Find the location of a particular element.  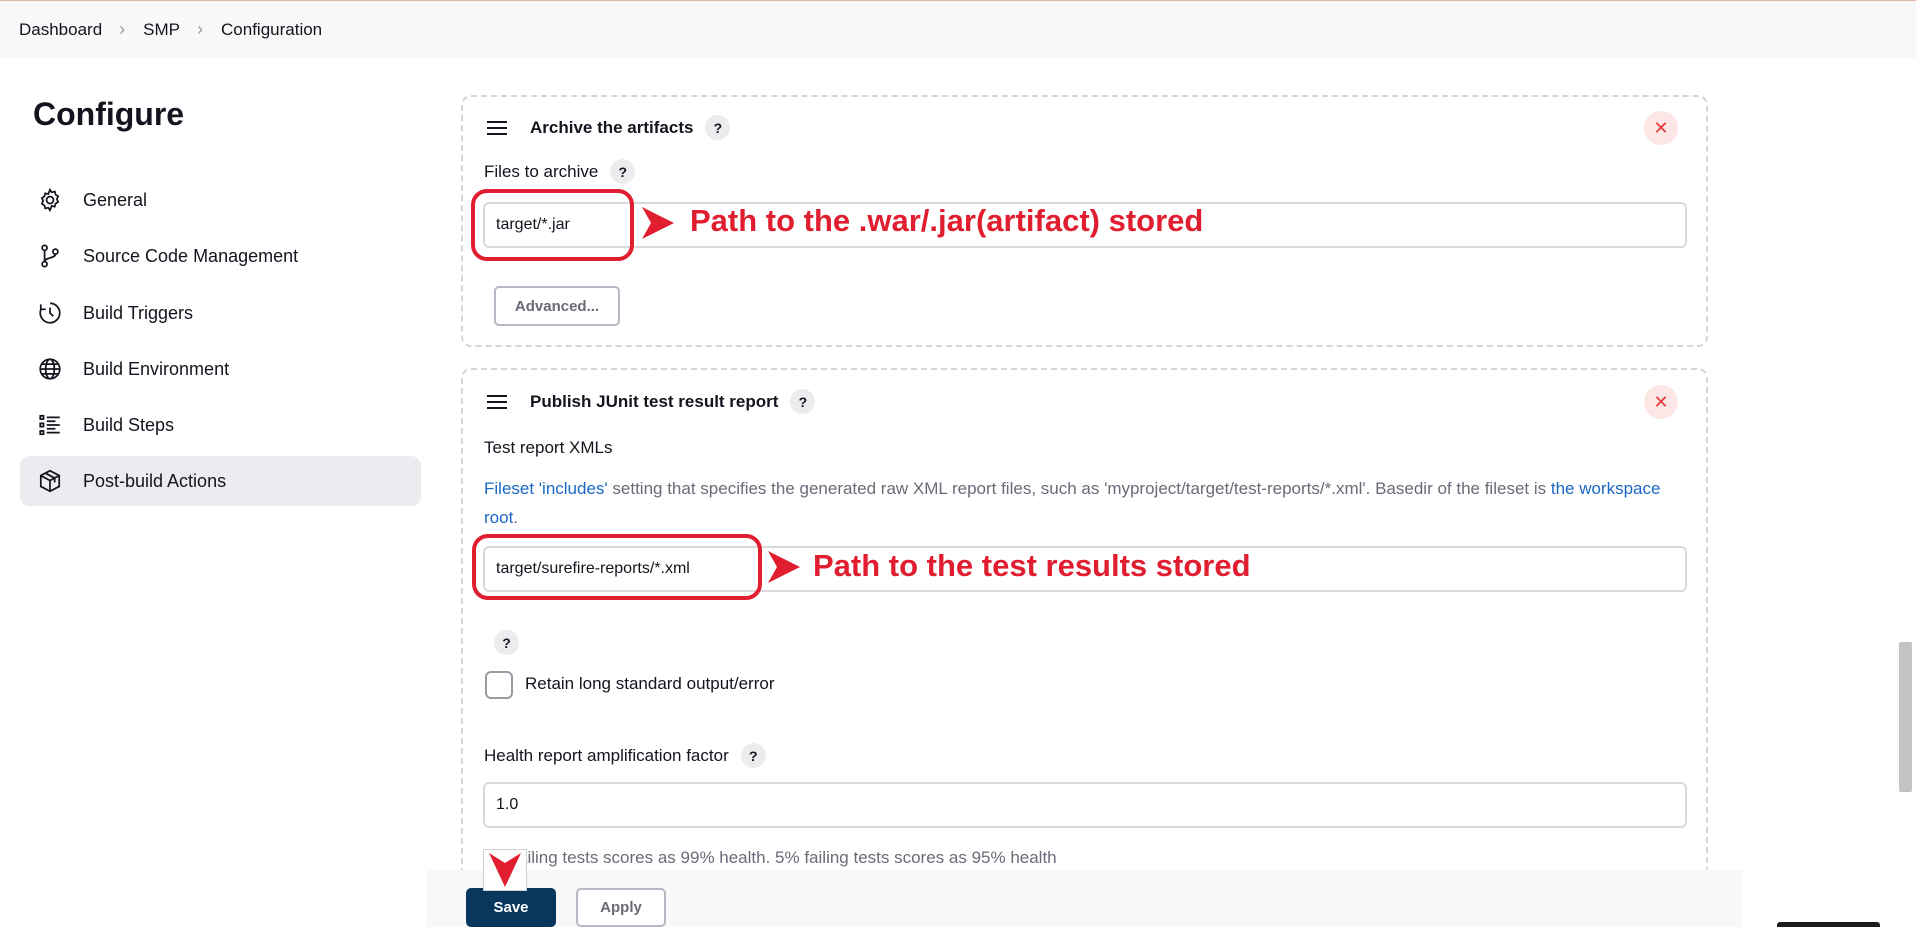

sidebar-item-label: Build Environment is located at coordinates (156, 368).